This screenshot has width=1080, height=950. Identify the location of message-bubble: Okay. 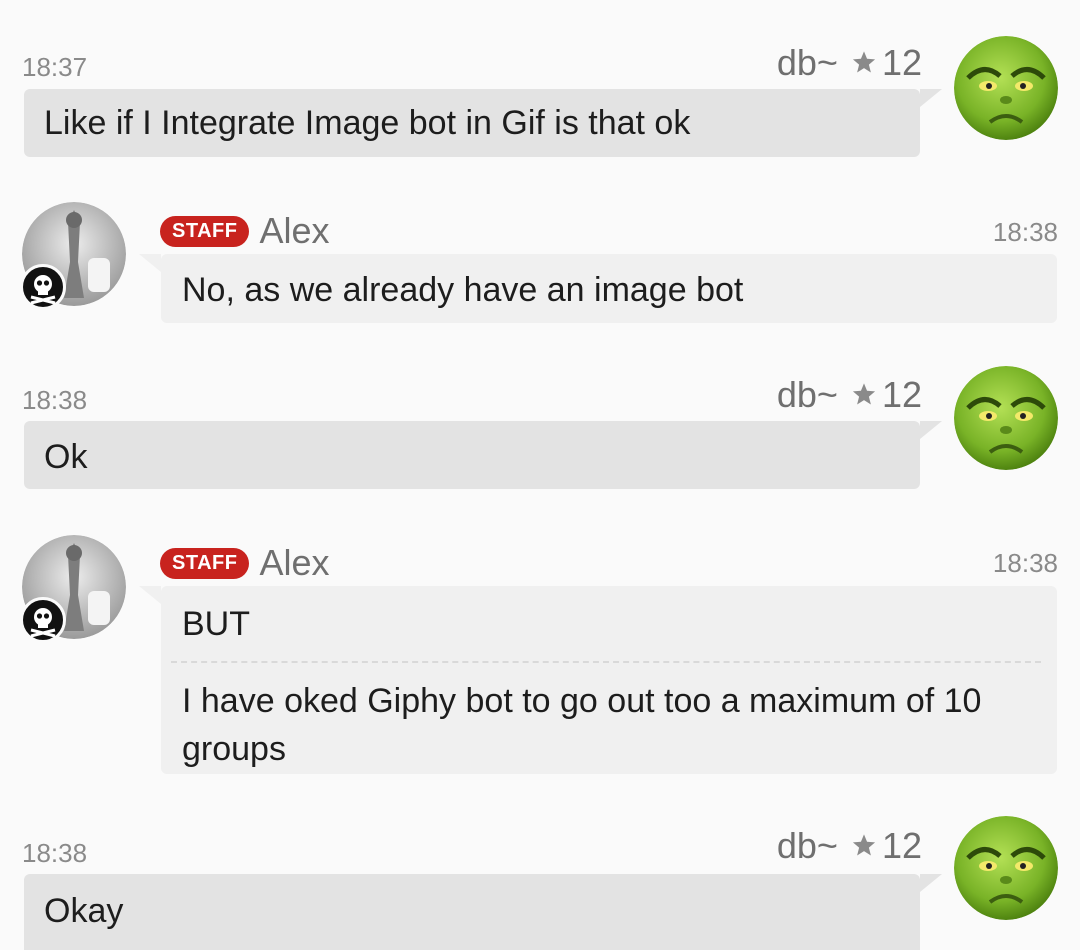
(472, 912).